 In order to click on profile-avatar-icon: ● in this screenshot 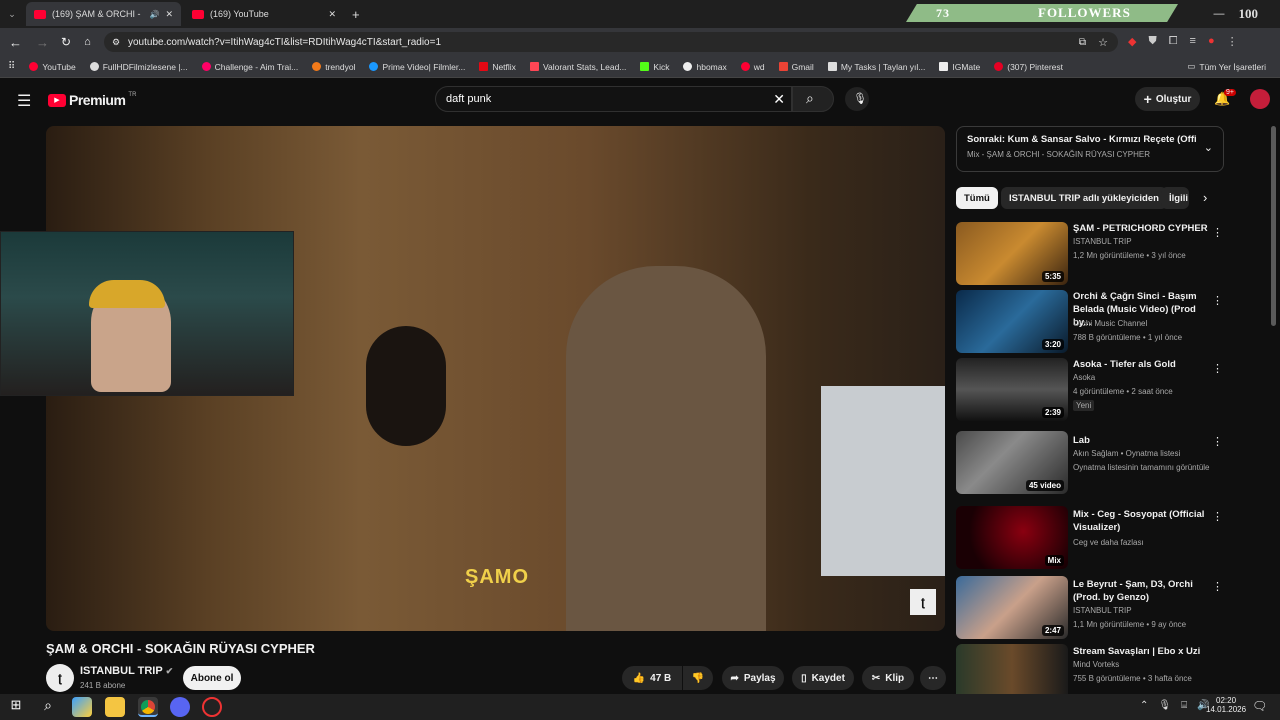, I will do `click(1211, 41)`.